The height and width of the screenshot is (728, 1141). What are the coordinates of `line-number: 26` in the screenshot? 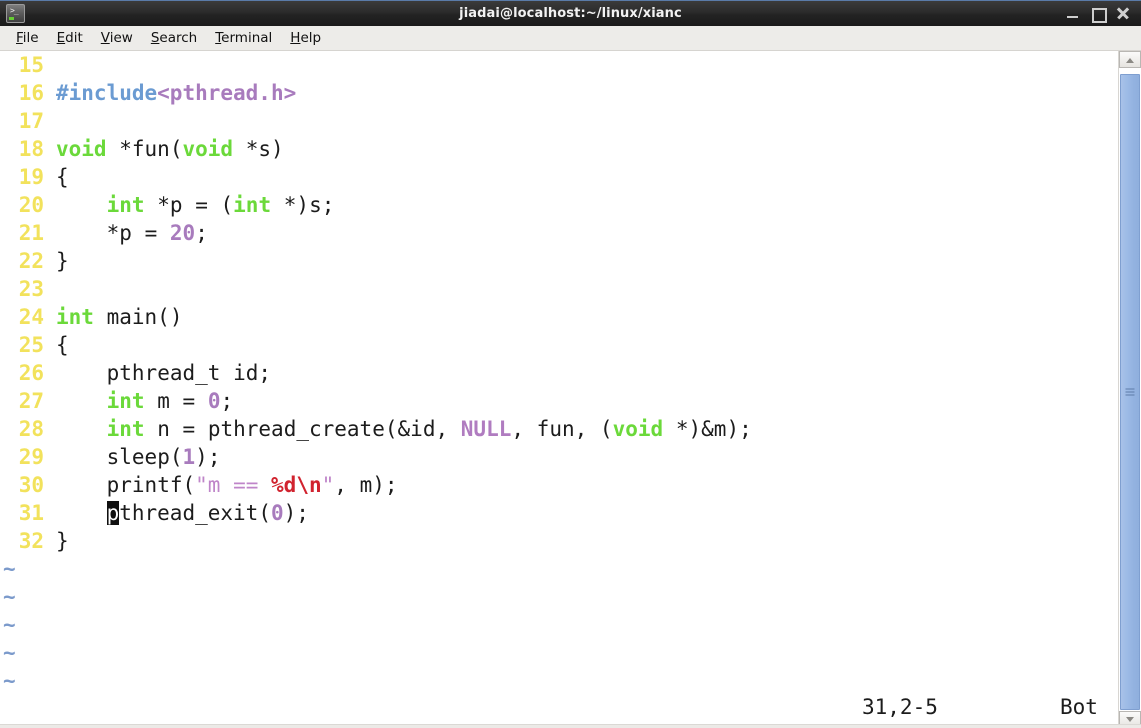 It's located at (31, 373).